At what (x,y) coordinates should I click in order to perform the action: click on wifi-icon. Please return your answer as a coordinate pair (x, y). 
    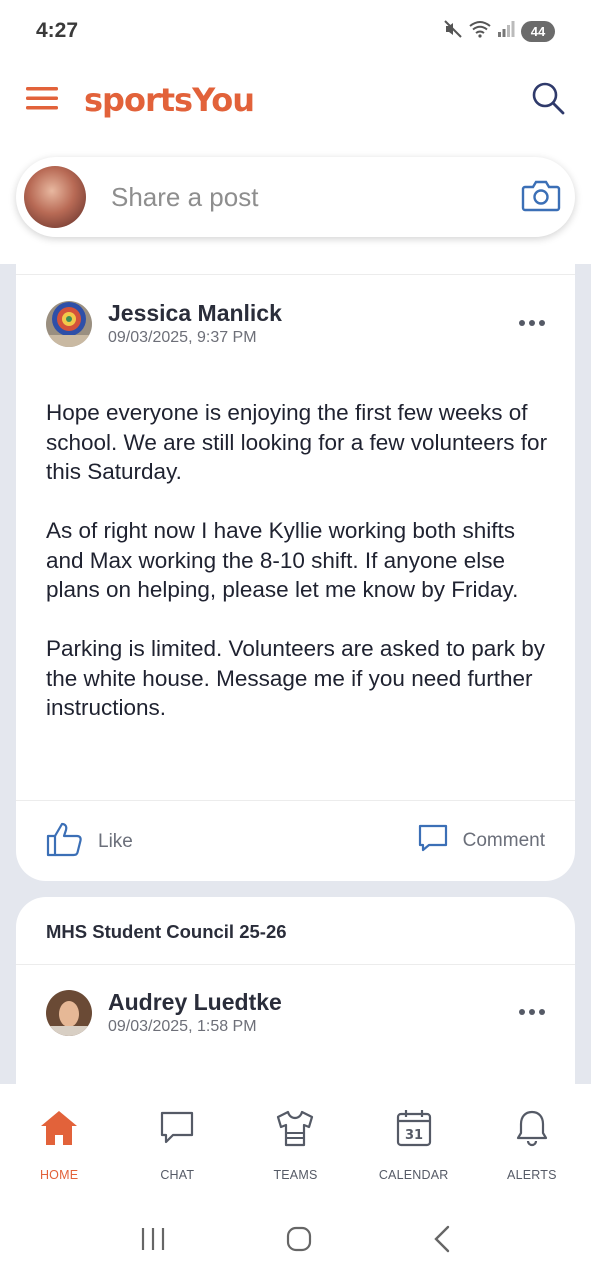
    Looking at the image, I should click on (480, 31).